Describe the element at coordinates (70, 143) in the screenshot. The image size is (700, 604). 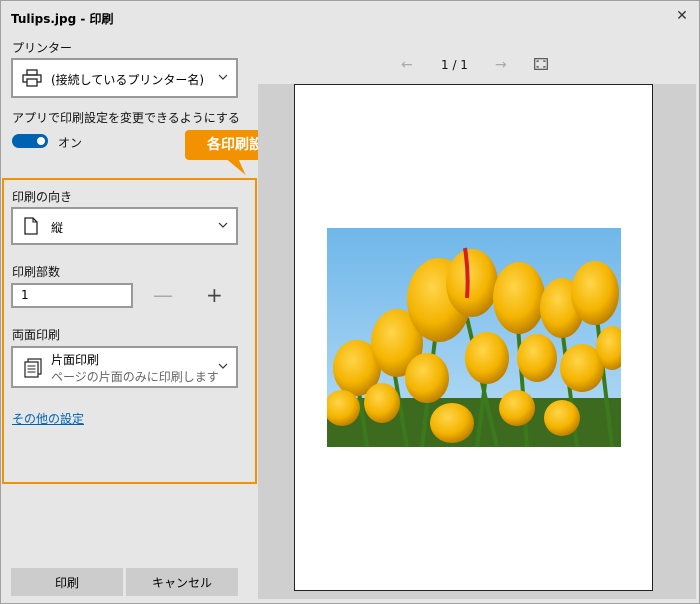
I see `toggle-state-label: オン` at that location.